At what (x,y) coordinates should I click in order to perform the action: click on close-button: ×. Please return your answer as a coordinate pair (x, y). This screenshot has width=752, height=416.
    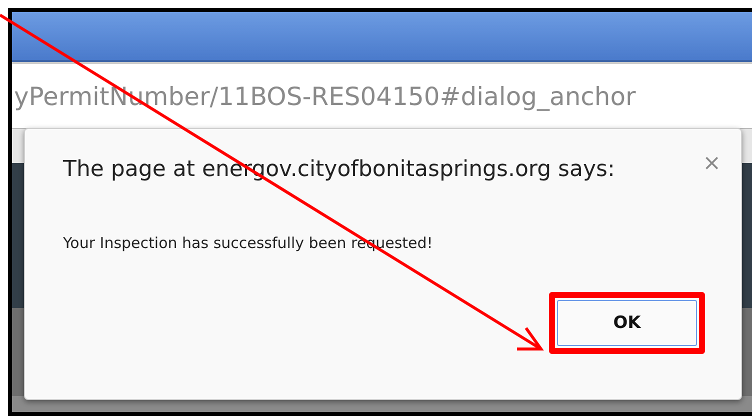
    Looking at the image, I should click on (711, 164).